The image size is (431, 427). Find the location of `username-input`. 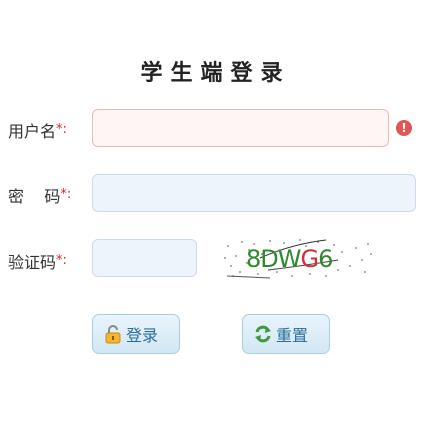

username-input is located at coordinates (240, 128).